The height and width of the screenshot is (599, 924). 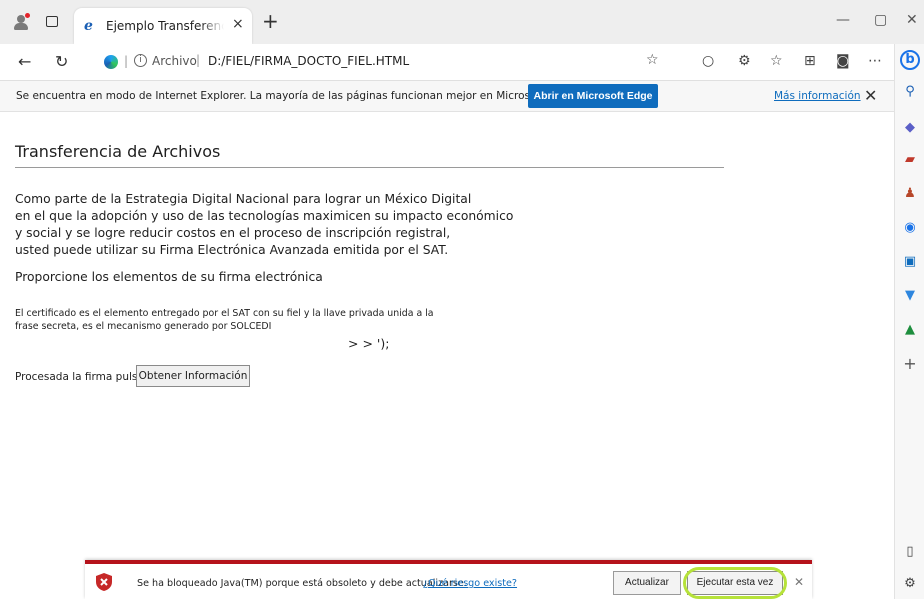 What do you see at coordinates (140, 60) in the screenshot?
I see `info-icon: i` at bounding box center [140, 60].